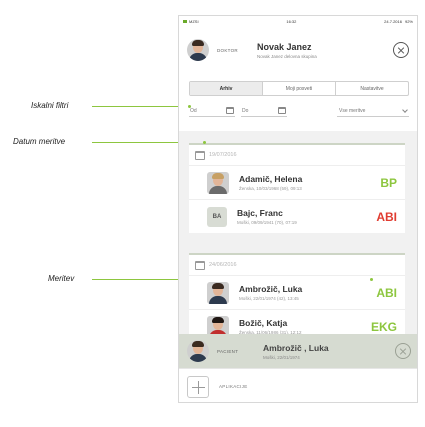 The width and height of the screenshot is (425, 427). Describe the element at coordinates (212, 111) in the screenshot. I see `date-from-field: Od` at that location.